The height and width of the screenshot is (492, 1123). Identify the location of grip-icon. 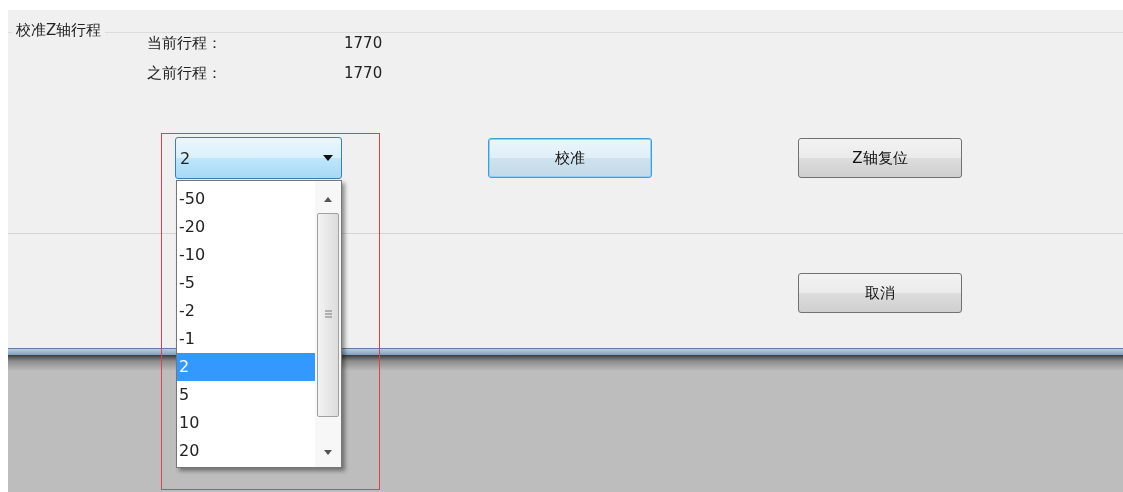
(328, 314).